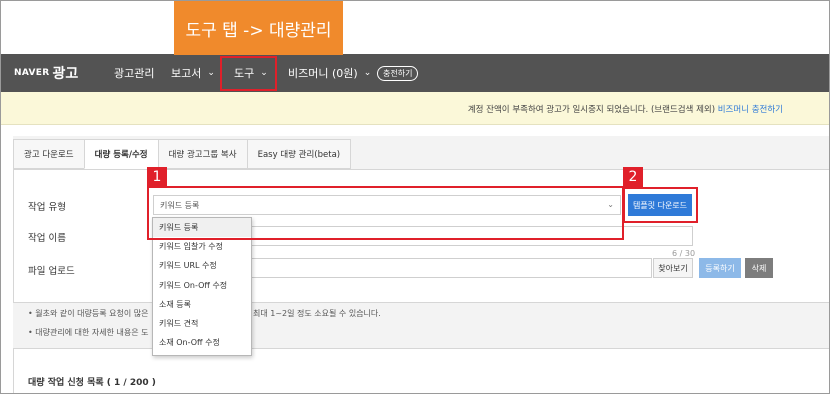  I want to click on step-number-badge: 2, so click(633, 177).